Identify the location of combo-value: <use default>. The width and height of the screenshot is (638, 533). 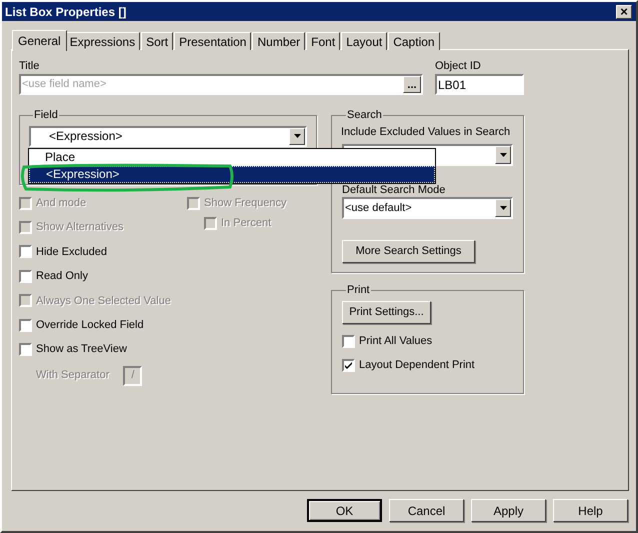
(378, 208).